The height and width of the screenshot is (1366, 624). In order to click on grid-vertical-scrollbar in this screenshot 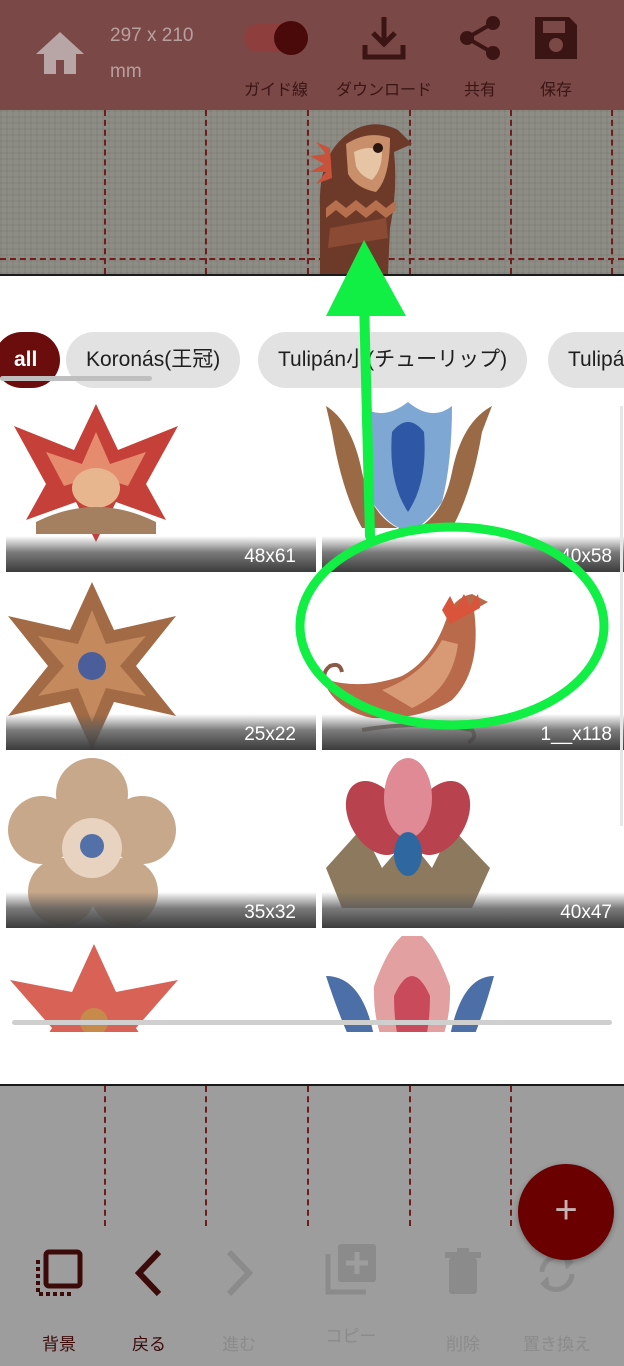, I will do `click(621, 616)`.